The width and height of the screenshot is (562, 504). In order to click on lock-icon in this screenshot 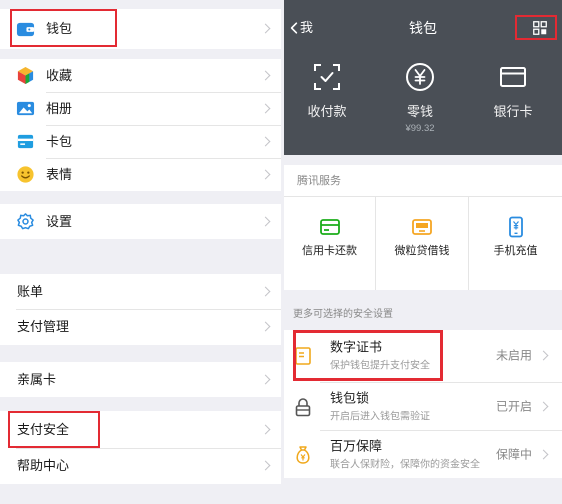, I will do `click(303, 407)`.